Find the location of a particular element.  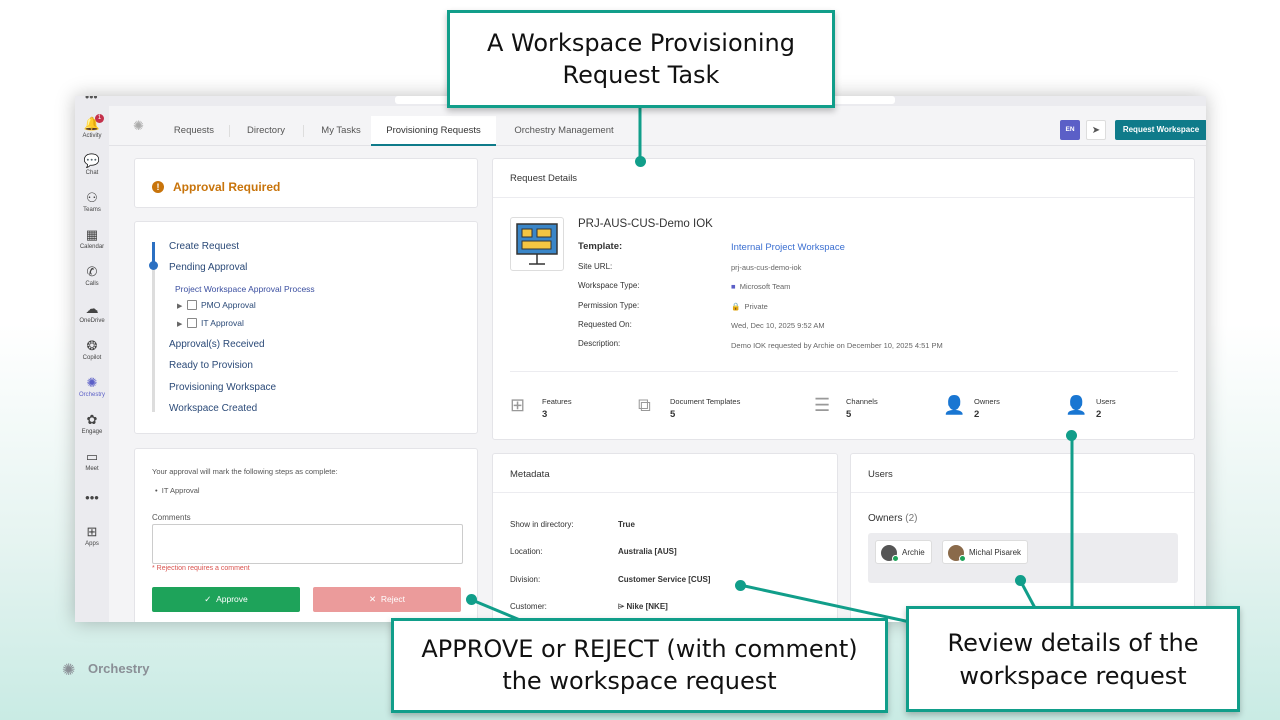

callout-review: Review details of the workspace request is located at coordinates (1073, 659).